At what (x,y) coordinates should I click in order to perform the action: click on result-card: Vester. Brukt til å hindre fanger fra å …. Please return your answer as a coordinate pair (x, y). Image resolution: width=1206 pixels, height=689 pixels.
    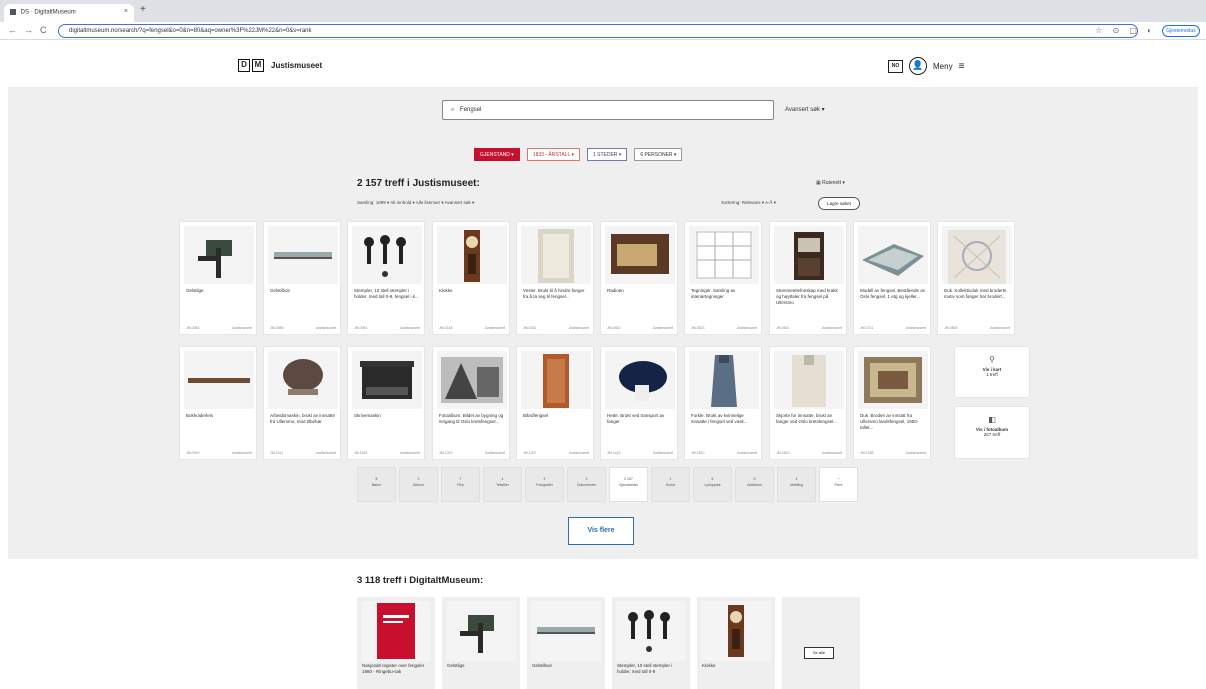
    Looking at the image, I should click on (555, 278).